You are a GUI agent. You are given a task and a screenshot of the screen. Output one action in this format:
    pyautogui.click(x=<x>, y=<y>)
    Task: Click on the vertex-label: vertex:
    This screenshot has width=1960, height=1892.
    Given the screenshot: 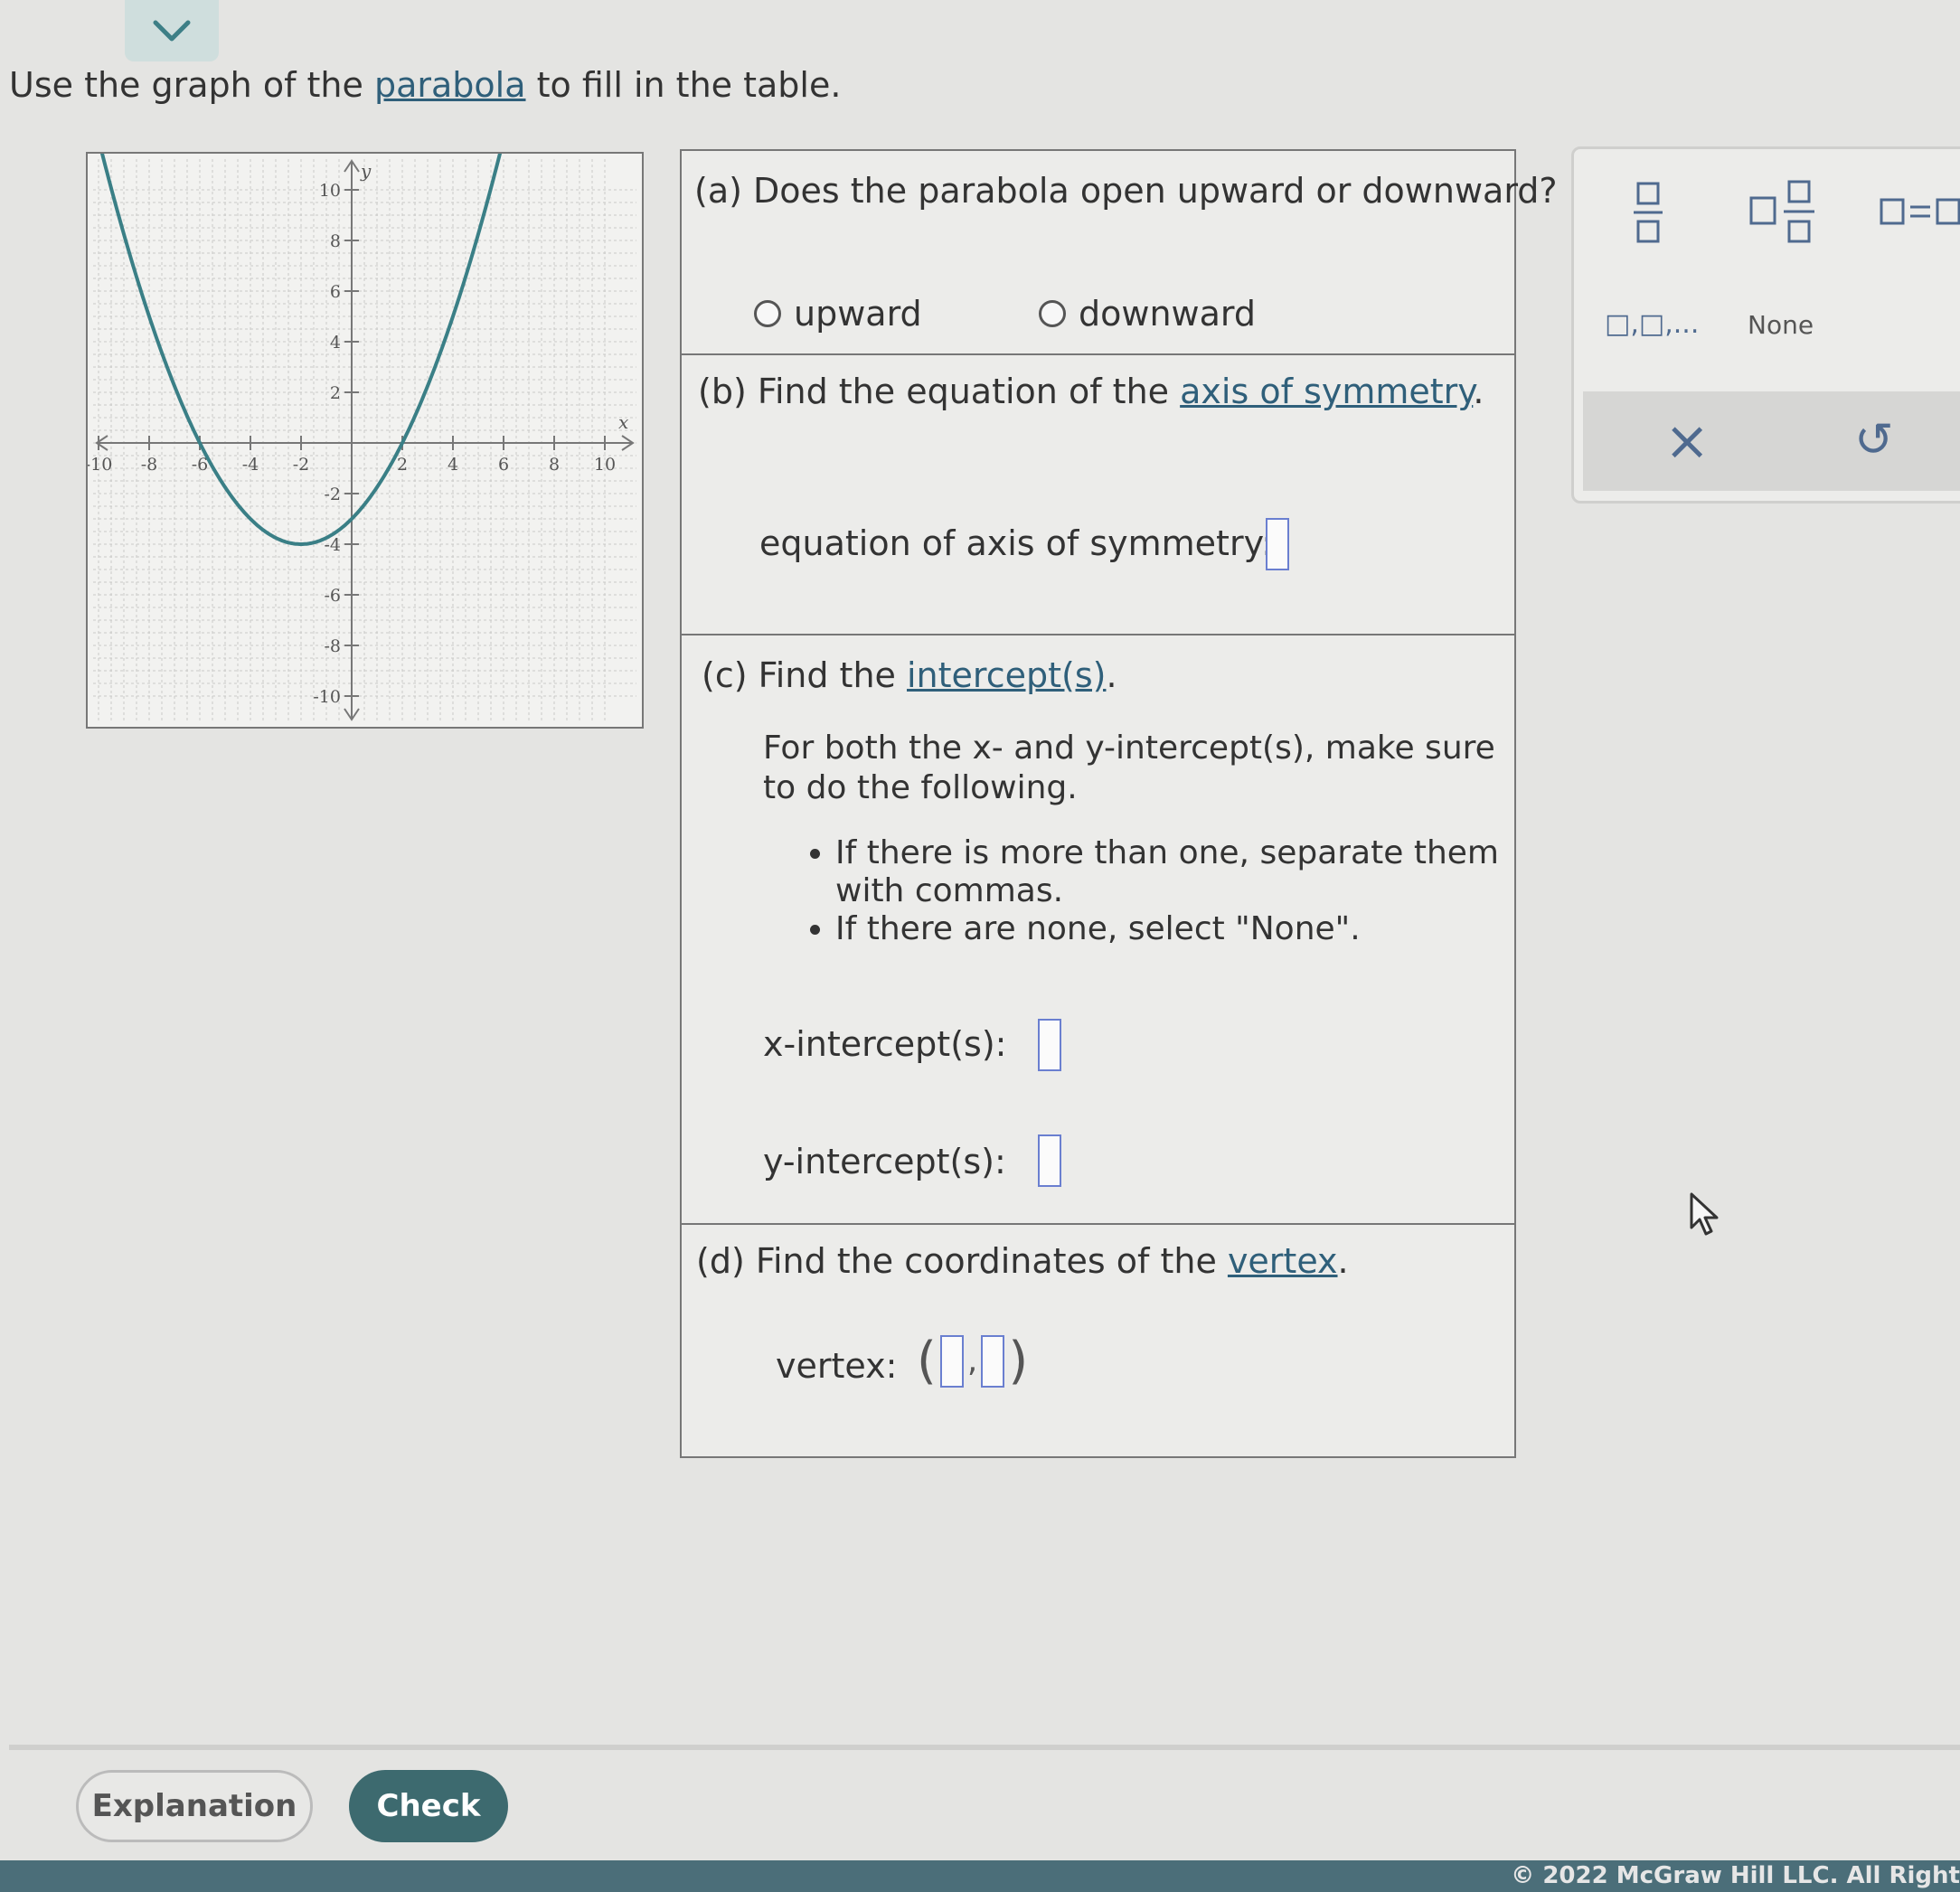 What is the action you would take?
    pyautogui.click(x=837, y=1366)
    